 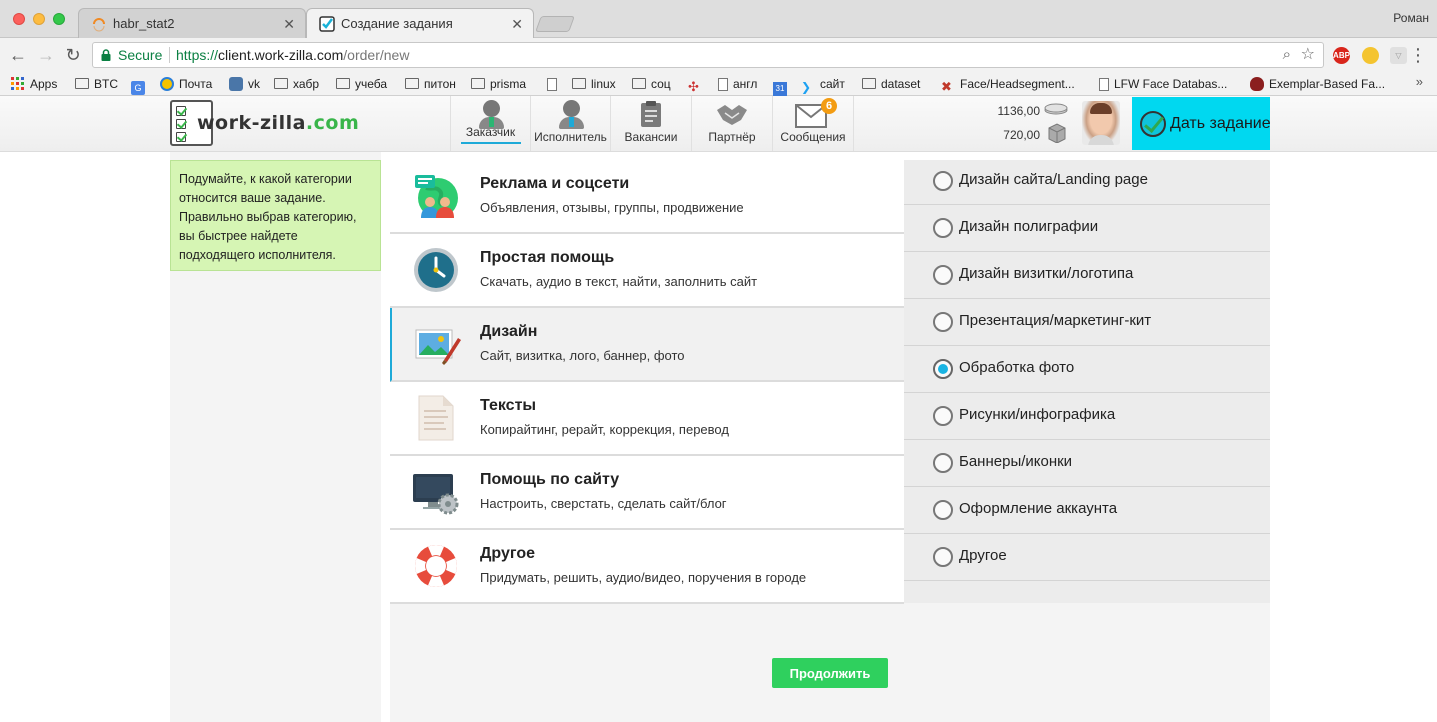 I want to click on browser-tab-habr-stat: habr_stat2 ✕, so click(x=192, y=23).